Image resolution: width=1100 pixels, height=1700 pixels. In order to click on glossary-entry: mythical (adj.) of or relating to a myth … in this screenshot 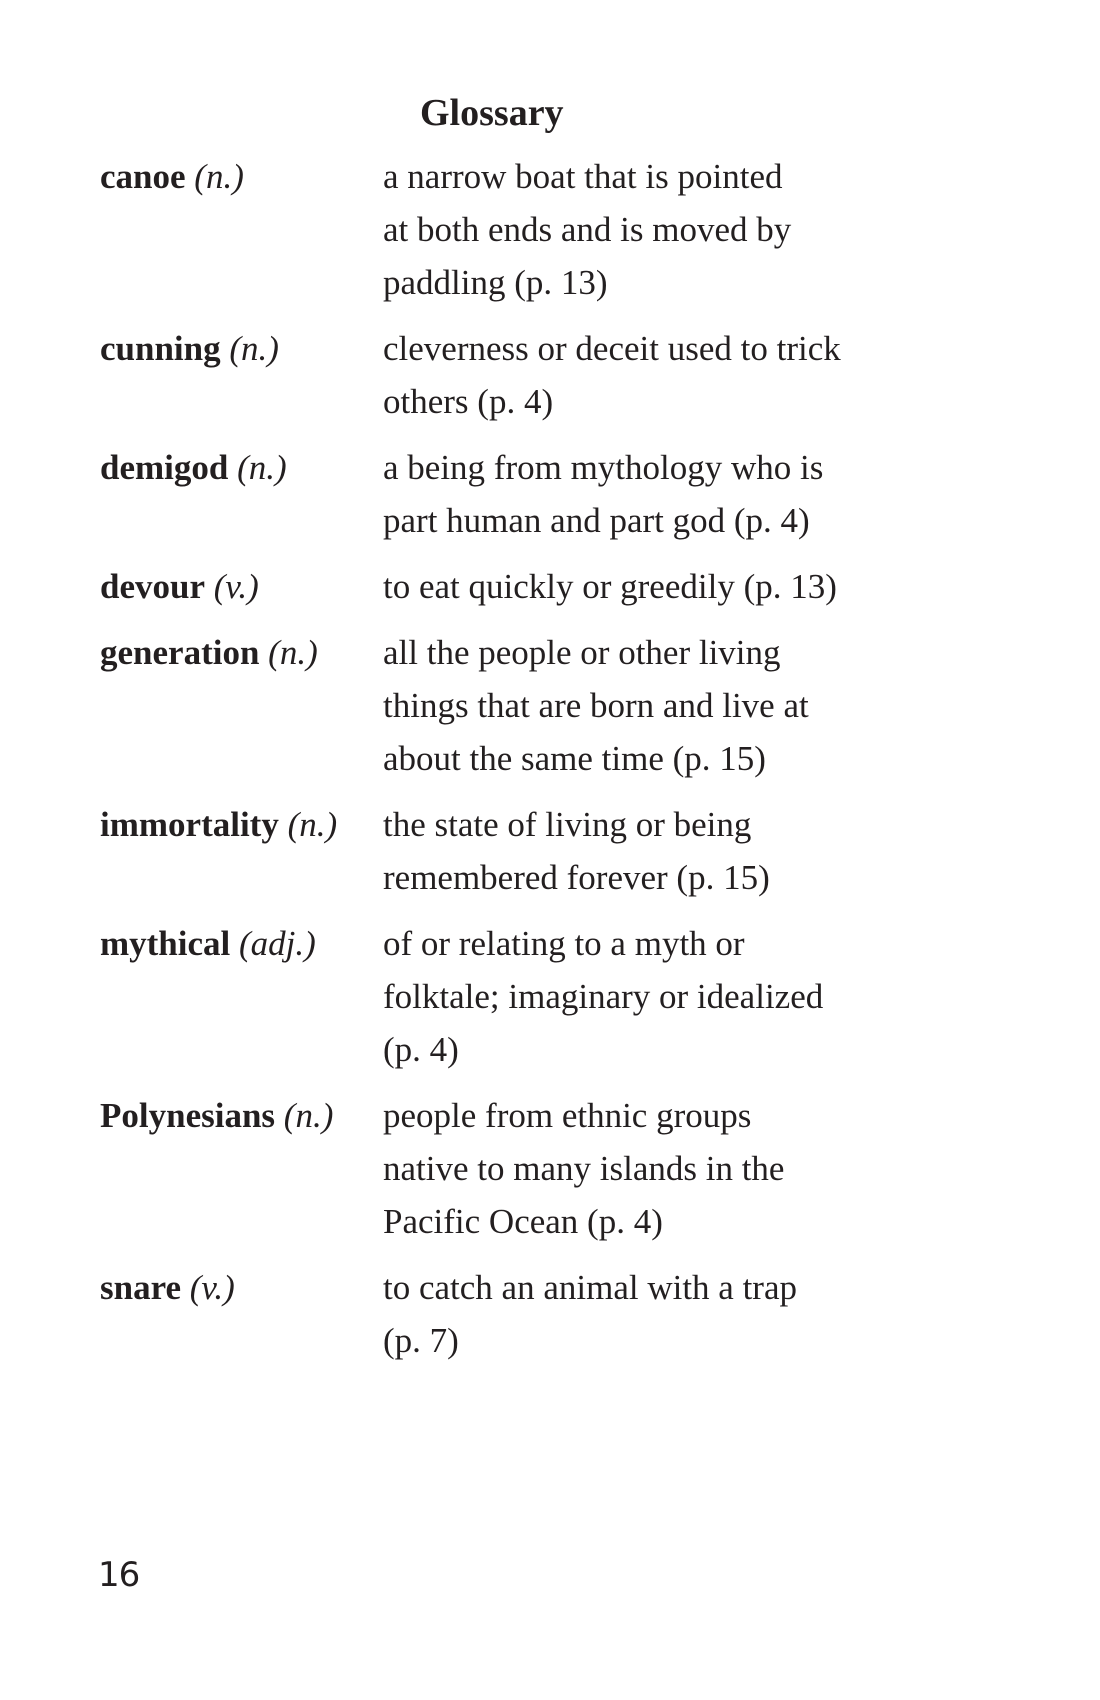, I will do `click(530, 996)`.